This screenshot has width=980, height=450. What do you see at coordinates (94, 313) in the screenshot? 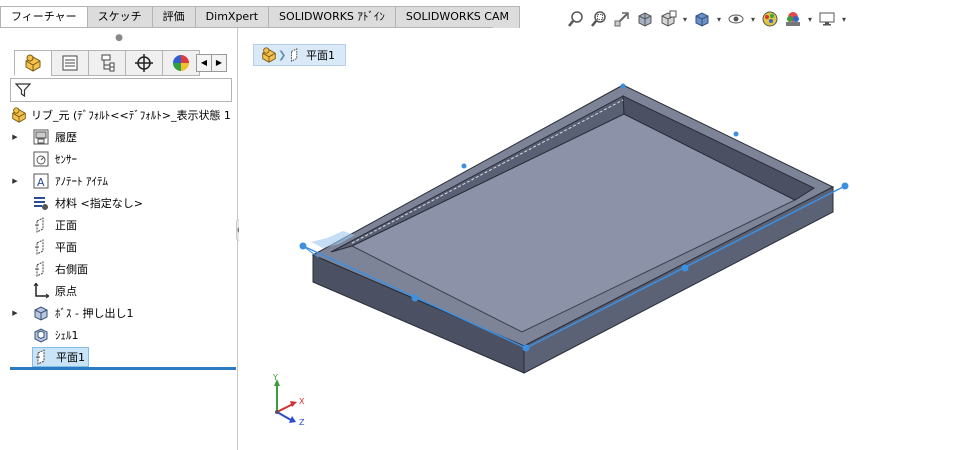
I see `tree-item-label: ﾎﾞｽ - 押し出し1` at bounding box center [94, 313].